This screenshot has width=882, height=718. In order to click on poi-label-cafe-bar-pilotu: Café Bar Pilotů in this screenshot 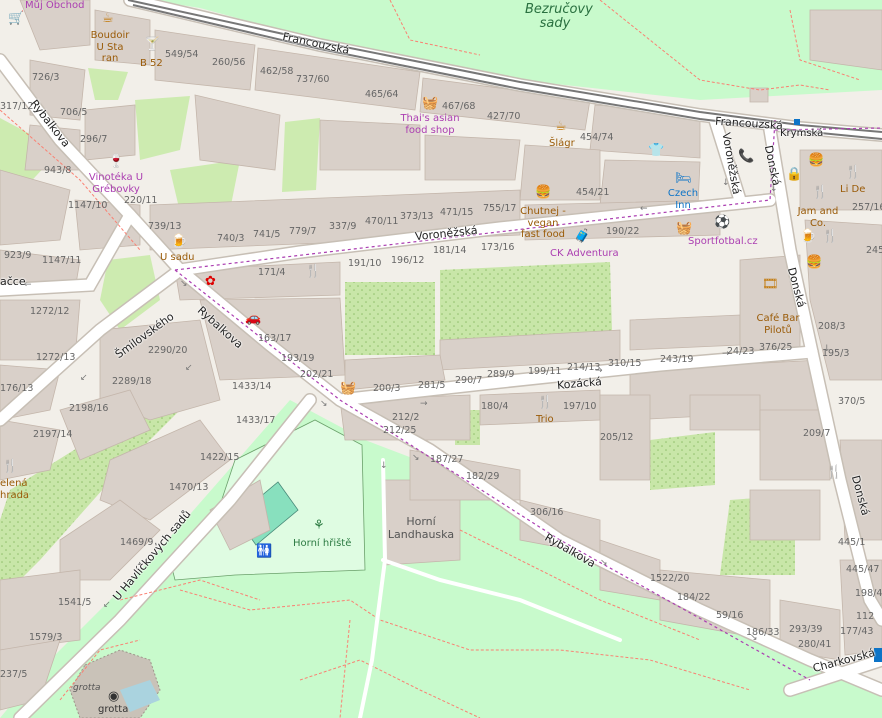, I will do `click(778, 324)`.